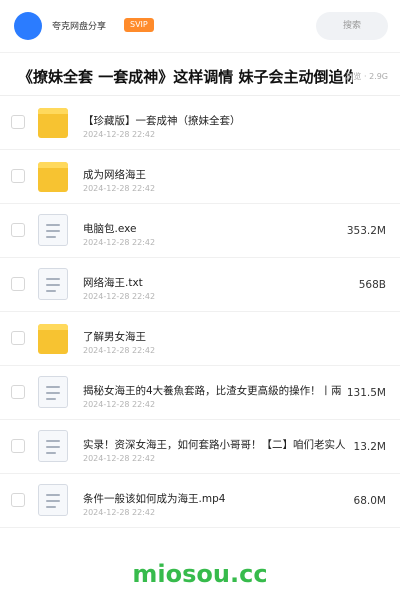 This screenshot has width=400, height=600. I want to click on file-name: 条件一般该如何成为海王.mp4, so click(218, 498).